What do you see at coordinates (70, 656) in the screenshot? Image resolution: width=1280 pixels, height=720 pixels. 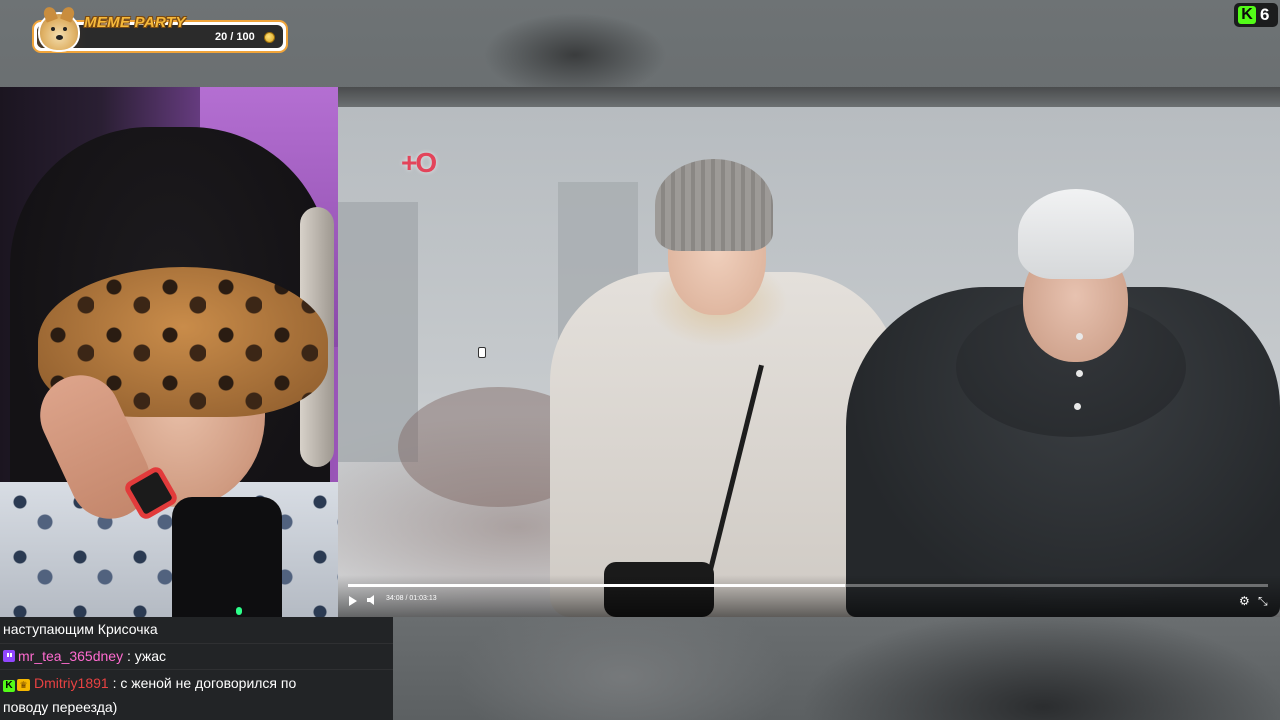 I see `chat-username: mr_tea_365dney` at bounding box center [70, 656].